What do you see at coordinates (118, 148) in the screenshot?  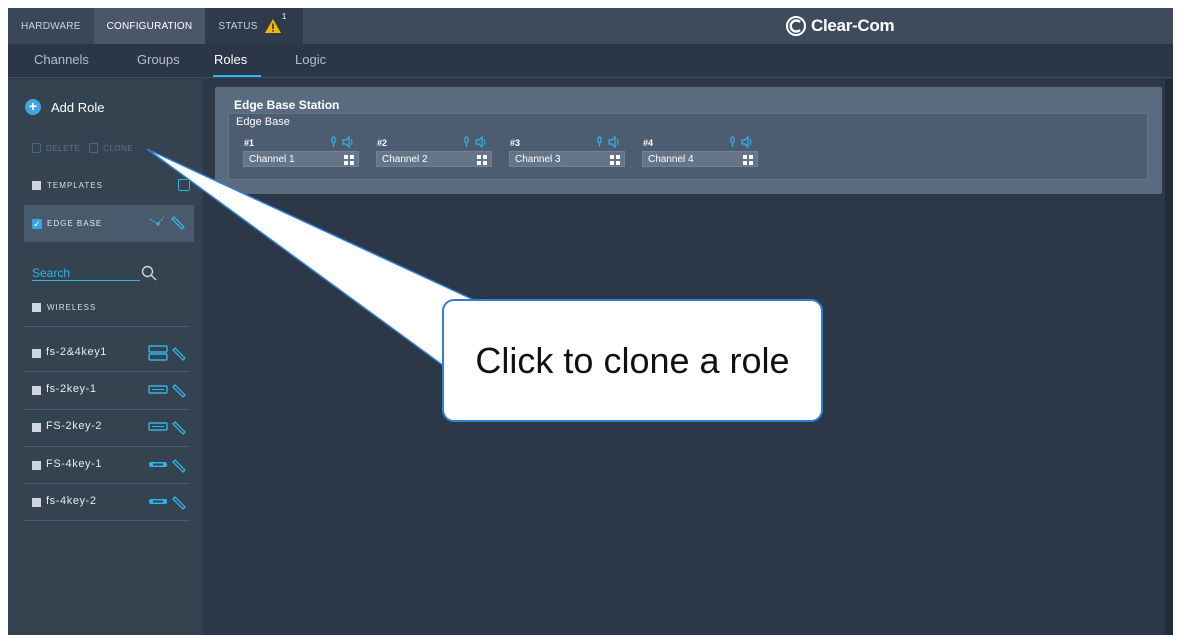 I see `clone-button: CLONE` at bounding box center [118, 148].